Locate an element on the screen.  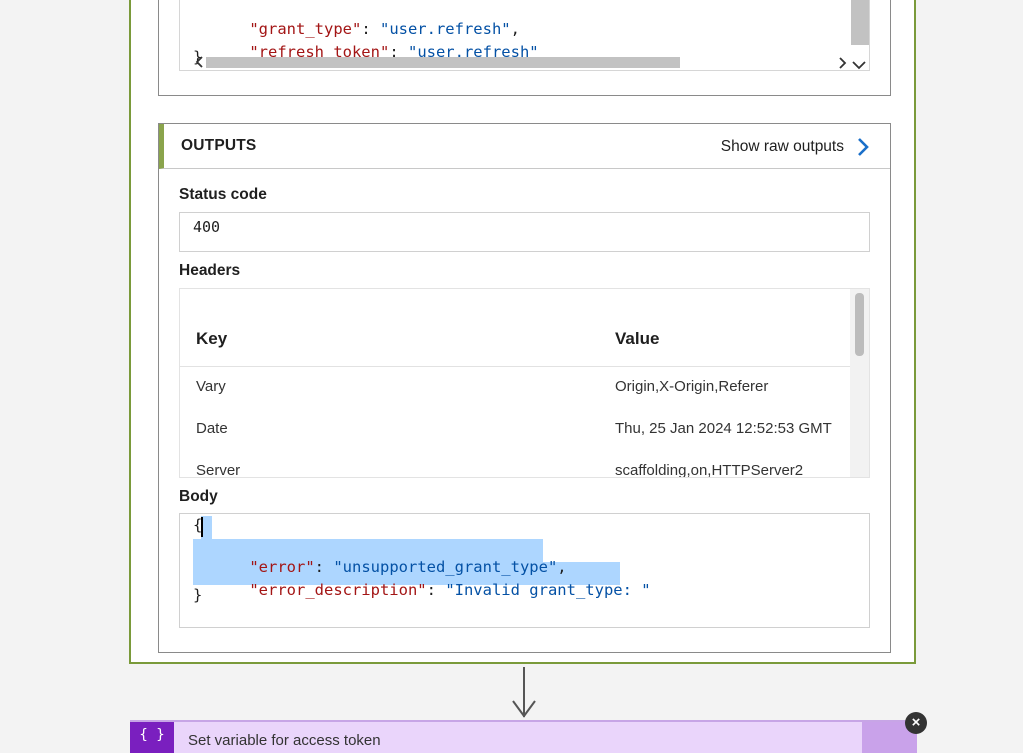
headers-scrollbar-thumb is located at coordinates (859, 324).